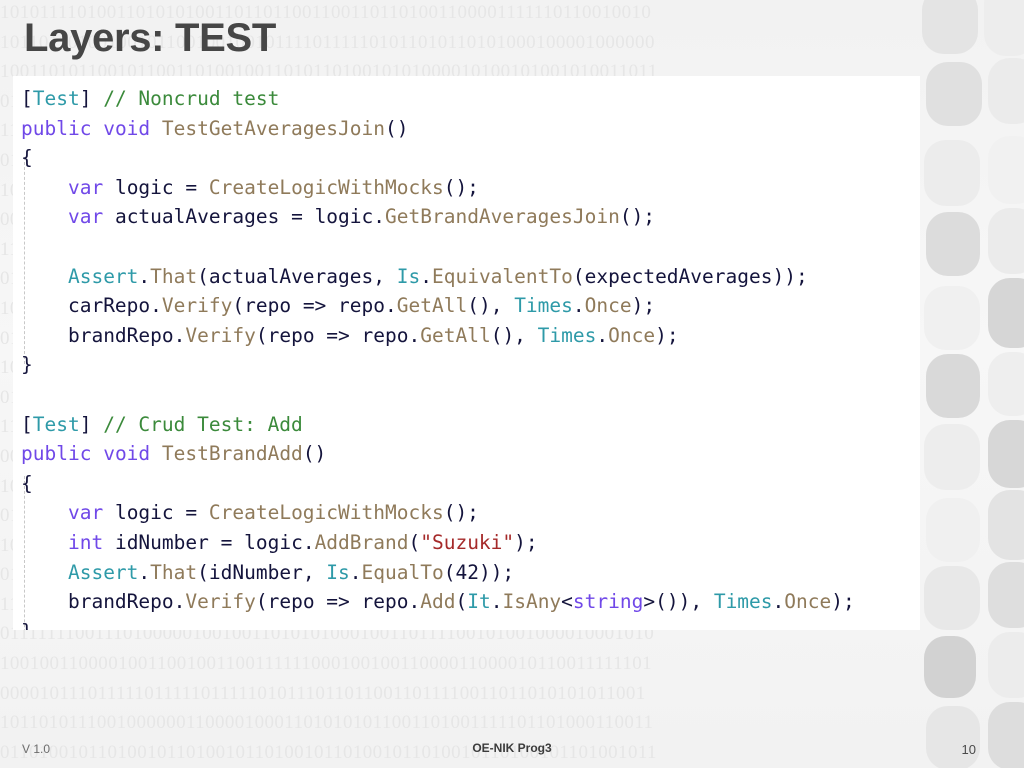  Describe the element at coordinates (56, 454) in the screenshot. I see `code-token-kw: public` at that location.